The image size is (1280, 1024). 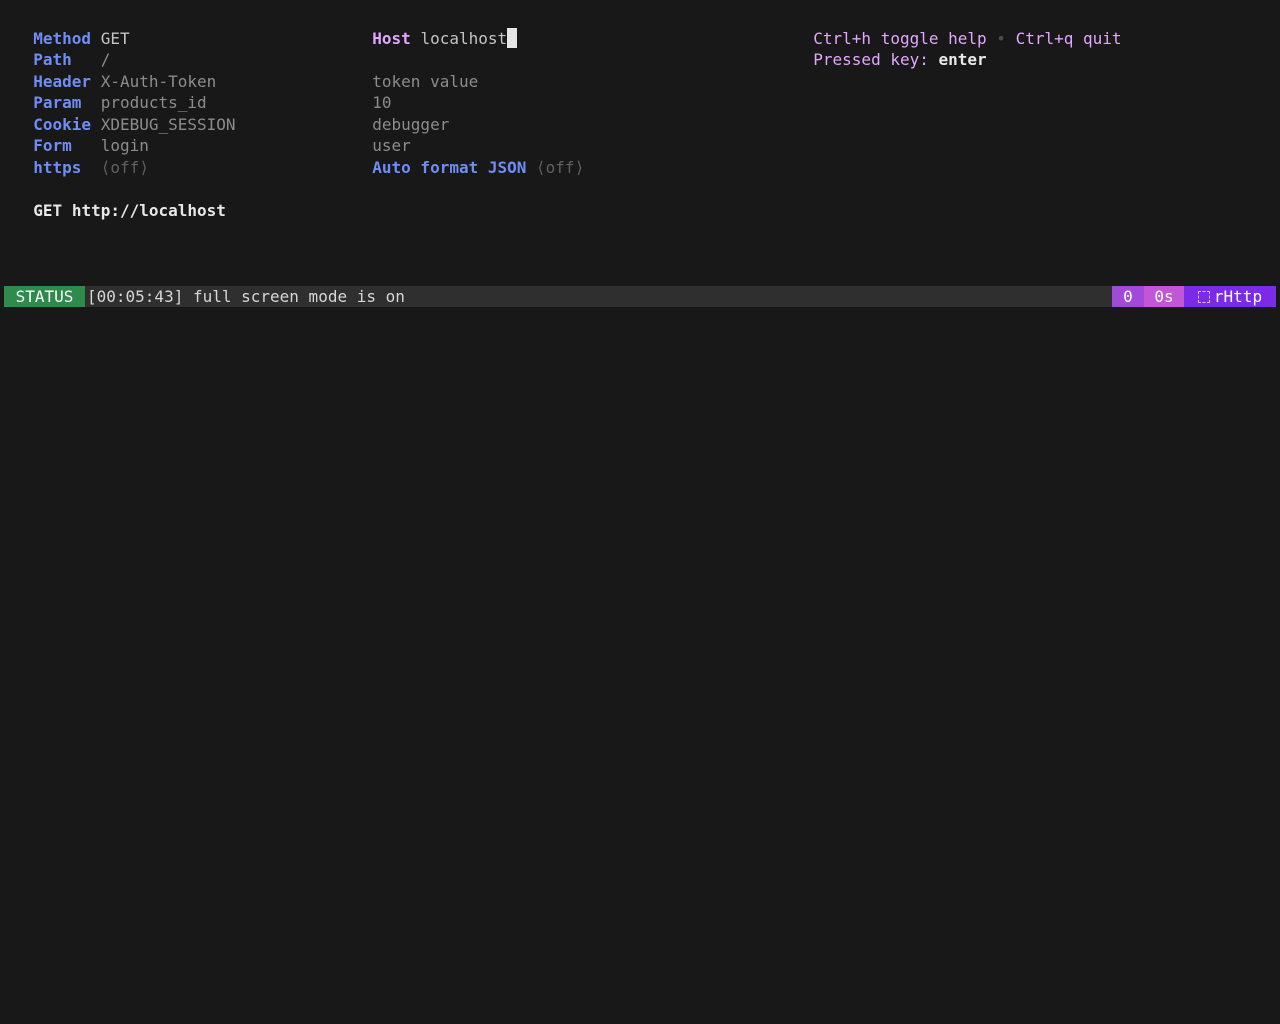 I want to click on request-count-badge: 0, so click(x=1128, y=296).